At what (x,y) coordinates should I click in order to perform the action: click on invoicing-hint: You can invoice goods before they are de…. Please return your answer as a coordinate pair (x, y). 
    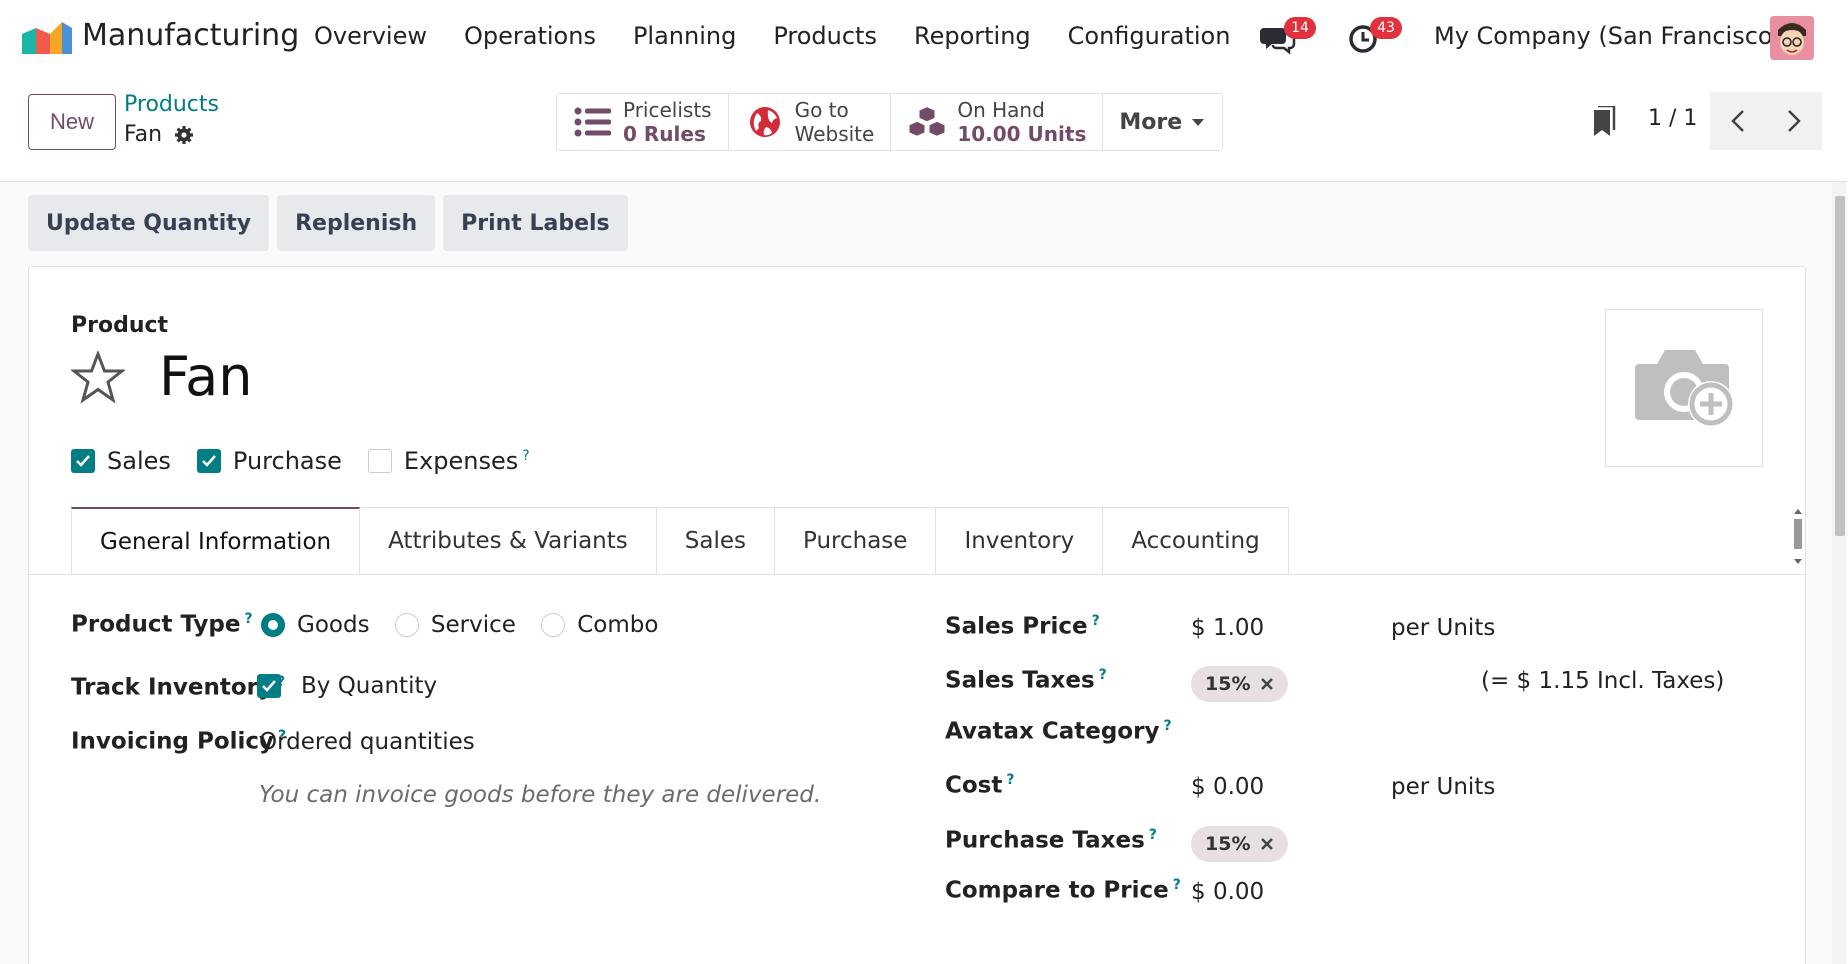
    Looking at the image, I should click on (540, 795).